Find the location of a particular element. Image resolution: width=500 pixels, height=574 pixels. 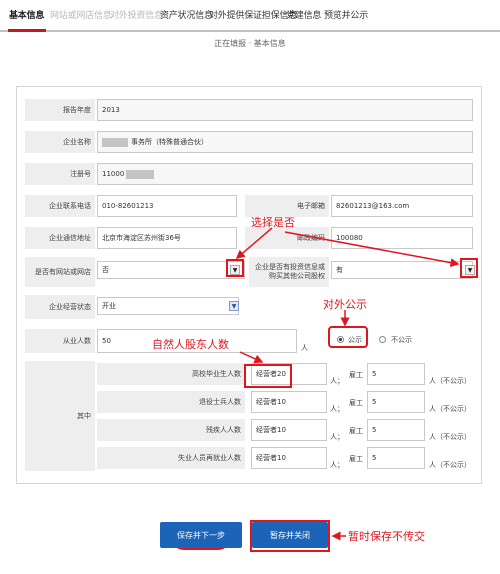

annotation-select-yes-no: 选择是否 is located at coordinates (273, 222).